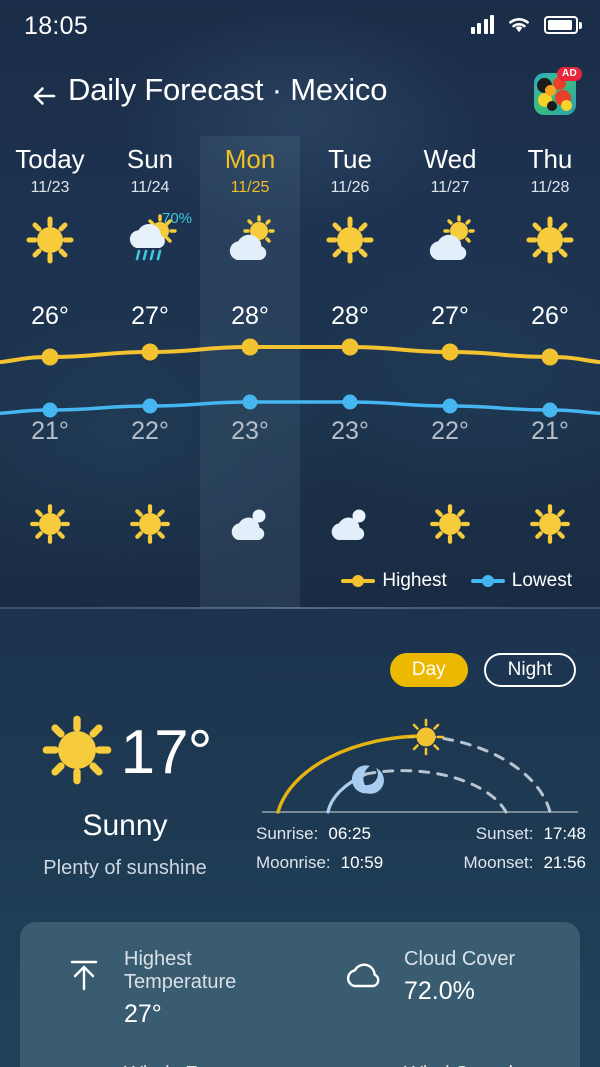 This screenshot has height=1067, width=600. I want to click on detail-item-highest-temperature: Highest Temperature 27°, so click(160, 1005).